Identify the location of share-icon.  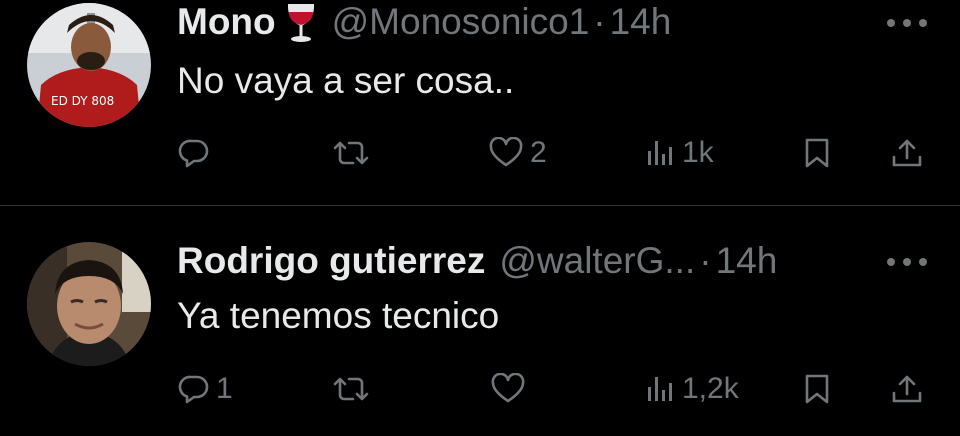
(907, 389).